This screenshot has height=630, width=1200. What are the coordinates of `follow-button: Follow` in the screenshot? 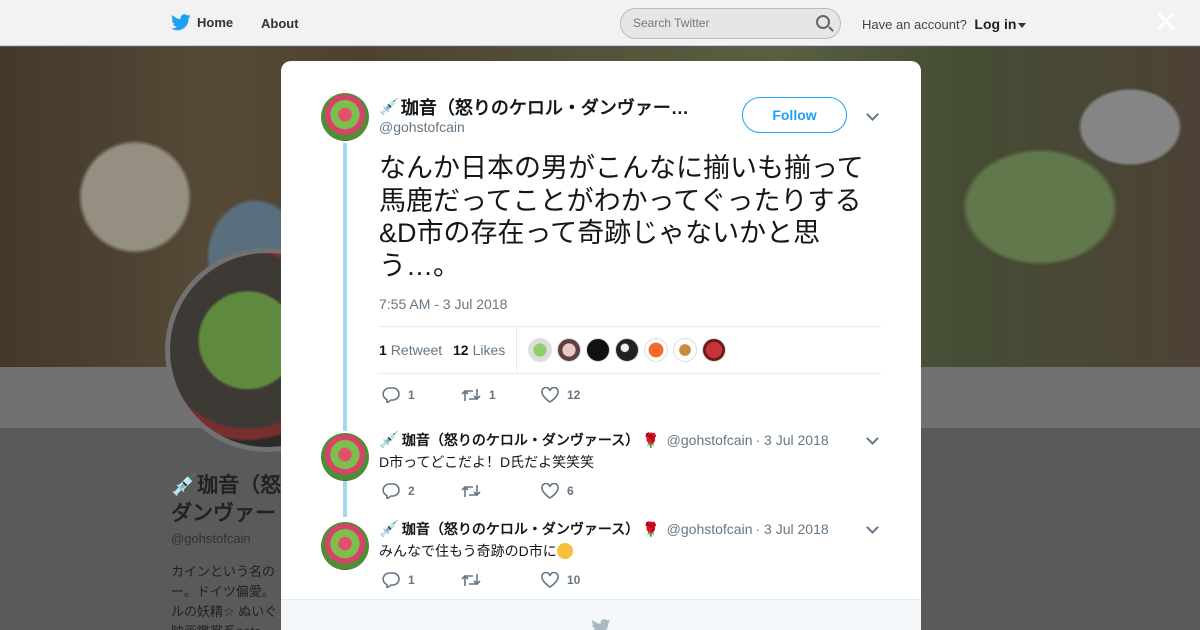 It's located at (794, 115).